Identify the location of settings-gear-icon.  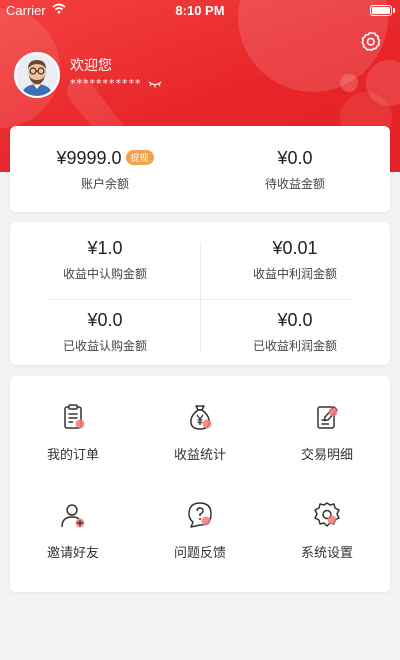
(370, 42).